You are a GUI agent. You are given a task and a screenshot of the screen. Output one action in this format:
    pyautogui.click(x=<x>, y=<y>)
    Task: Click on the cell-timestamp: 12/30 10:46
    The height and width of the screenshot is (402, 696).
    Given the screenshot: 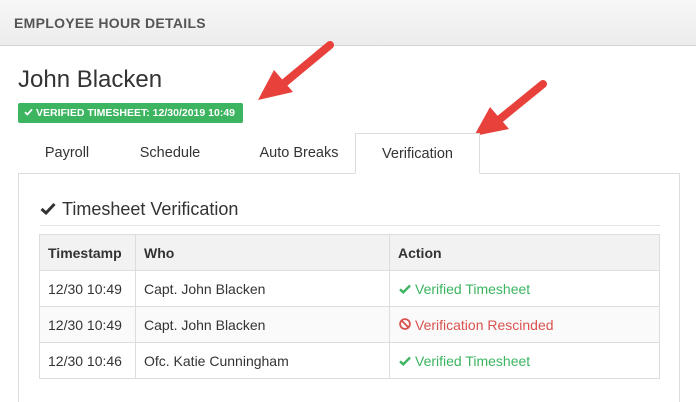 What is the action you would take?
    pyautogui.click(x=87, y=360)
    